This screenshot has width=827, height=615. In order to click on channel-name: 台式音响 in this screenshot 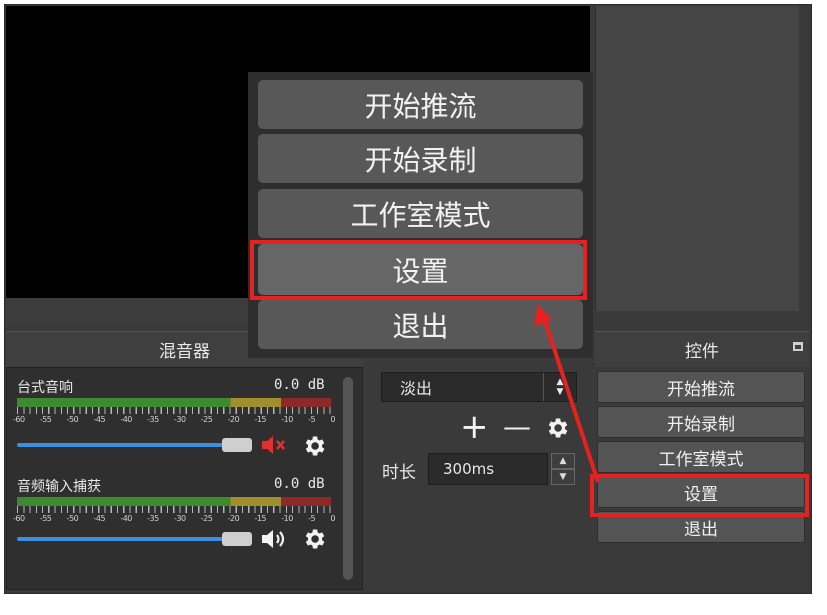, I will do `click(45, 388)`.